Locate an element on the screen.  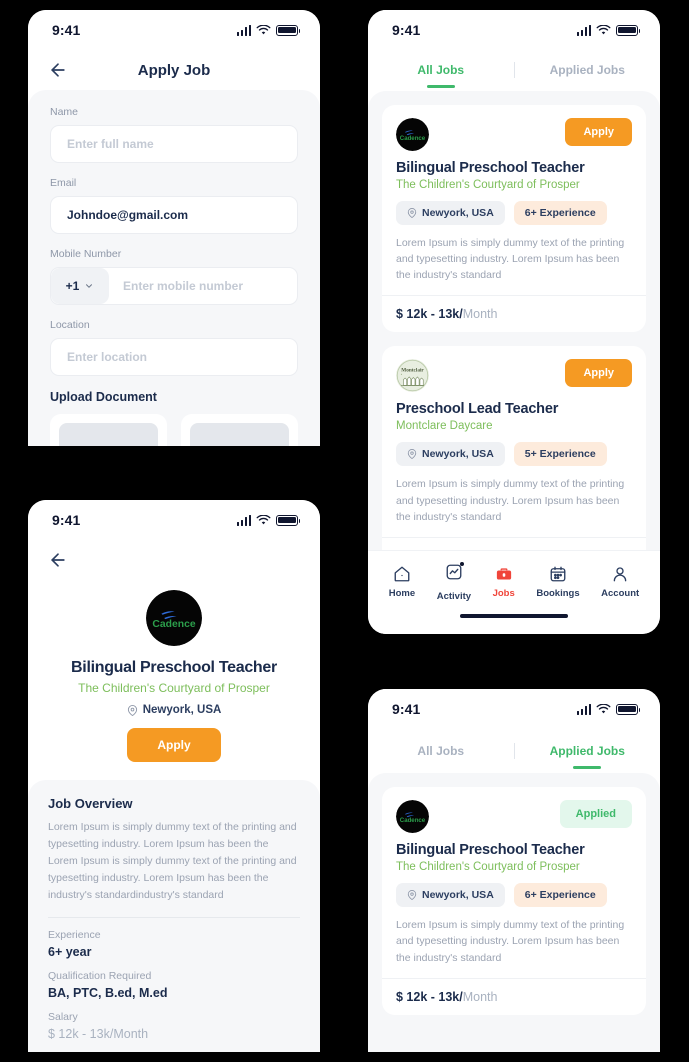
experience-chip: 5+ Experience is located at coordinates (560, 454).